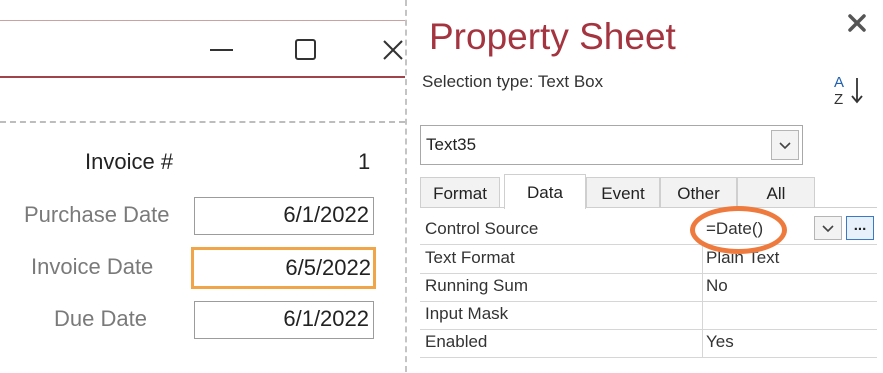 The width and height of the screenshot is (883, 373). I want to click on titlebar-top-divider, so click(202, 20).